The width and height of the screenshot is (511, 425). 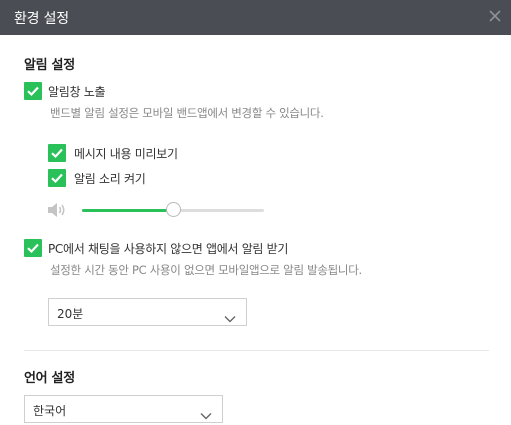 I want to click on volume-slider-handle, so click(x=173, y=209).